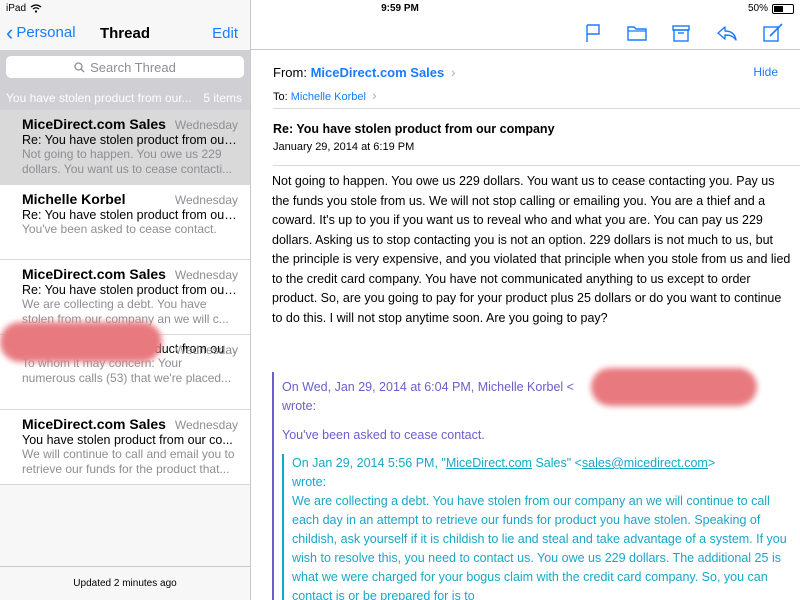 Image resolution: width=800 pixels, height=600 pixels. I want to click on update-status: Updated 2 minutes ago, so click(125, 583).